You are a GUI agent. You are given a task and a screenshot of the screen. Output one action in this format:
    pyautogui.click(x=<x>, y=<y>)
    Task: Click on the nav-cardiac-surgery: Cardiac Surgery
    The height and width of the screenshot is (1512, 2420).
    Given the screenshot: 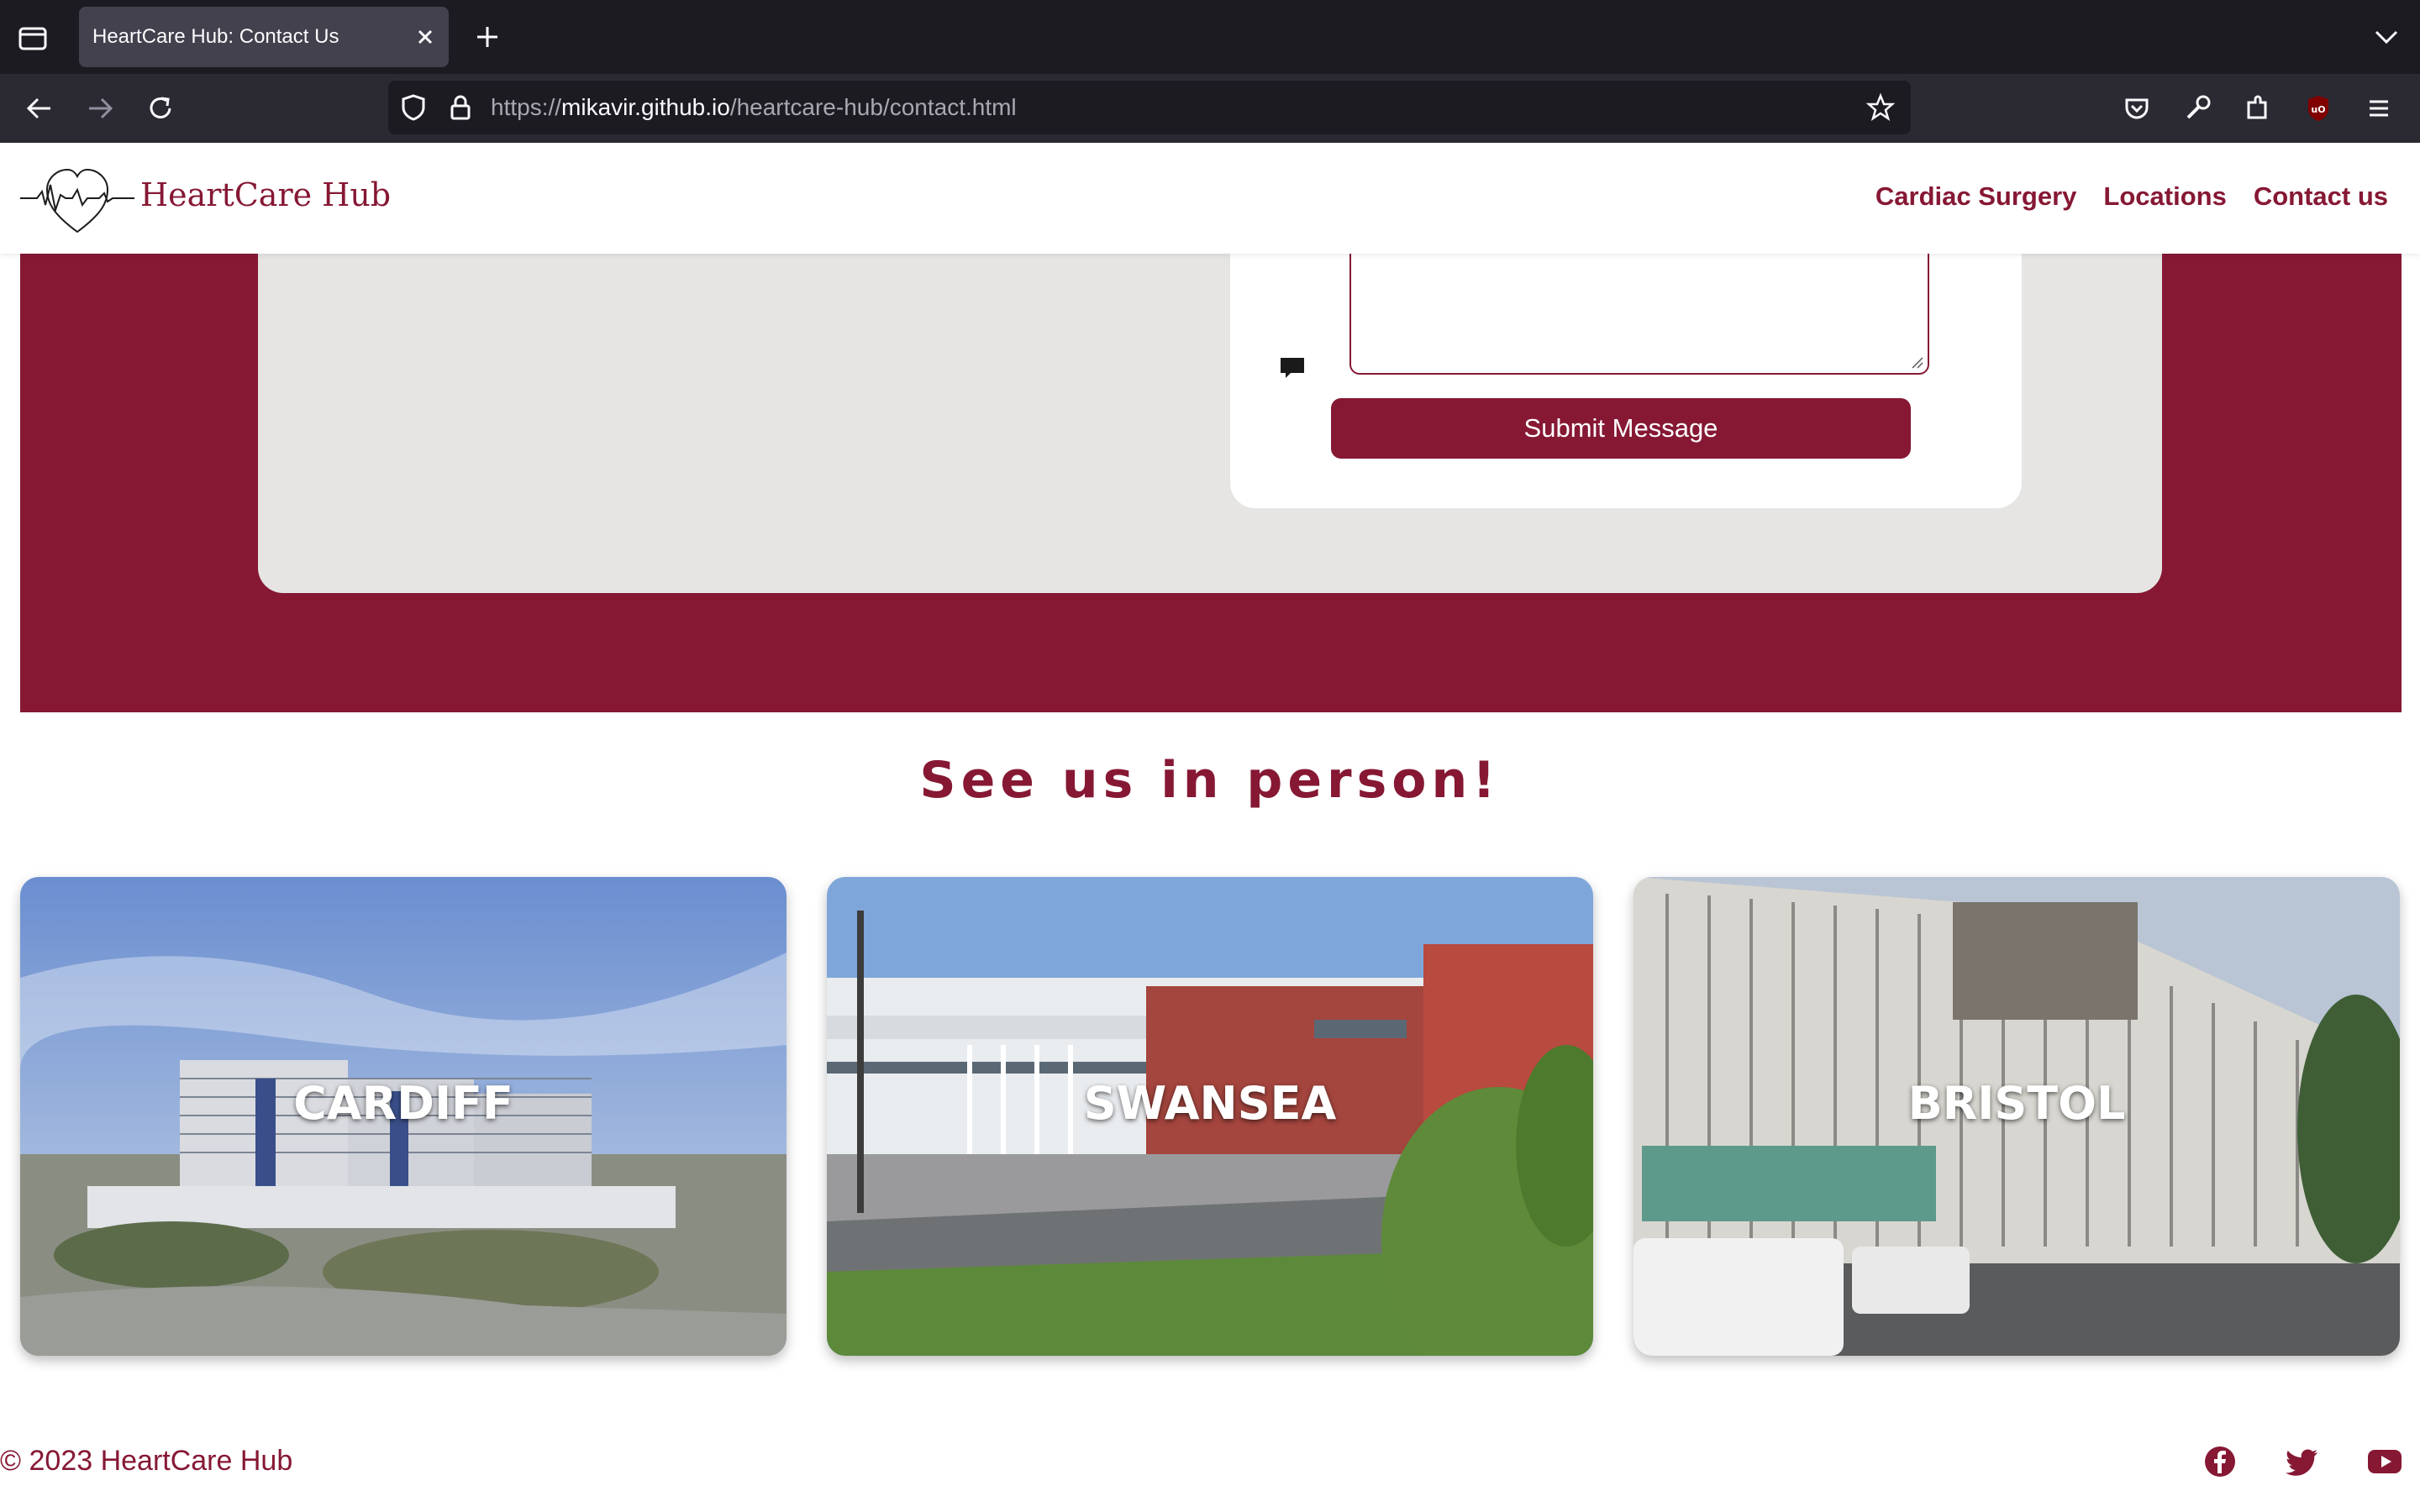 What is the action you would take?
    pyautogui.click(x=1977, y=196)
    